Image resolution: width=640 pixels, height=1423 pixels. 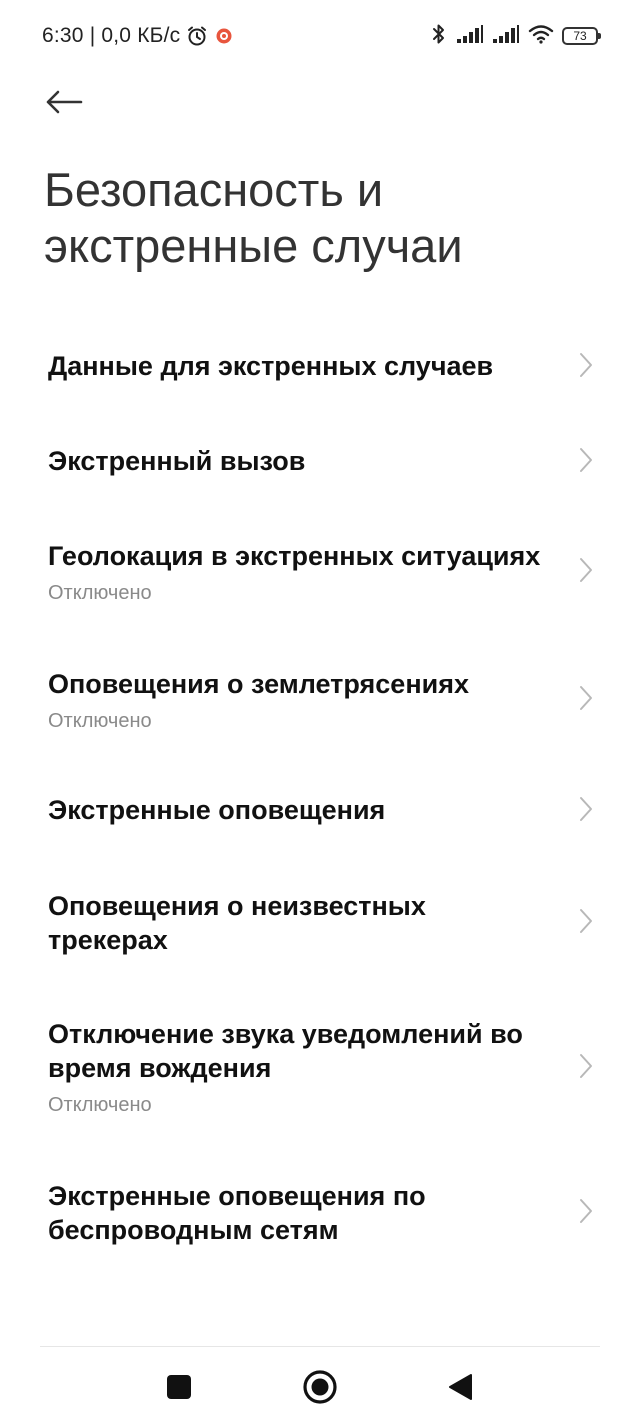 I want to click on item-title: Данные для экстренных случаев, so click(x=271, y=366).